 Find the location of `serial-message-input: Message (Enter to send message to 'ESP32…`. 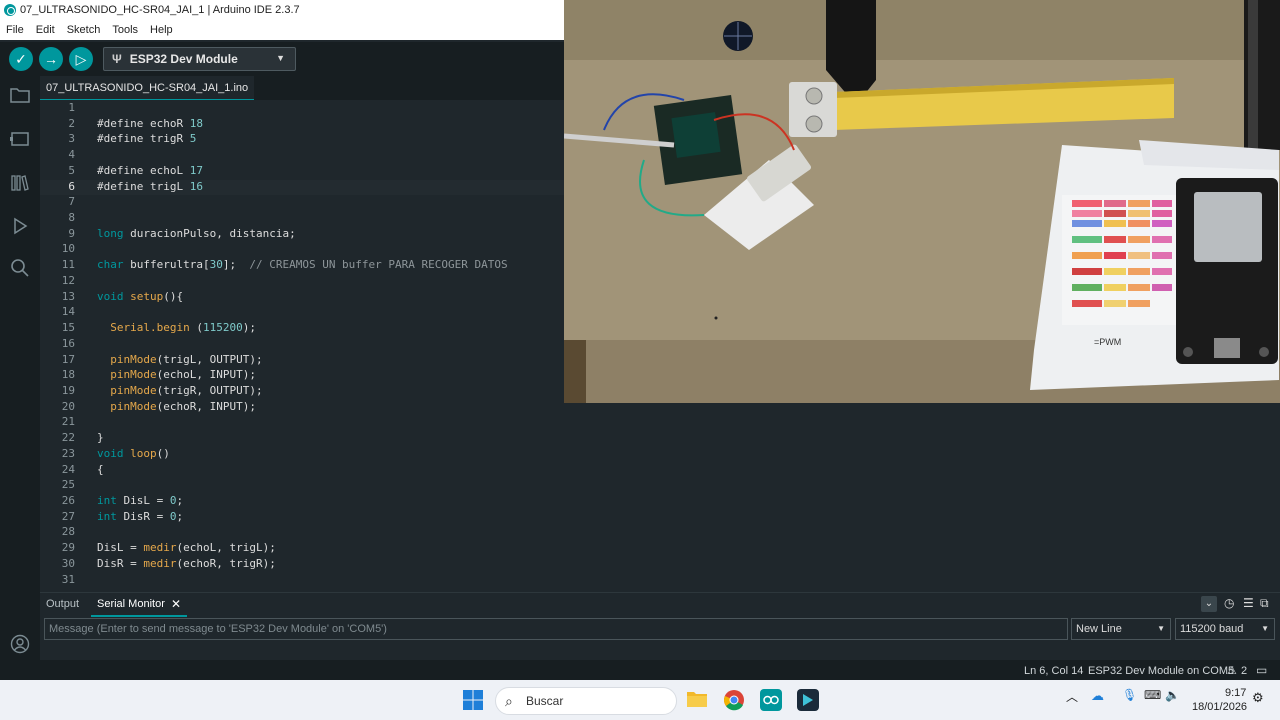

serial-message-input: Message (Enter to send message to 'ESP32… is located at coordinates (556, 629).